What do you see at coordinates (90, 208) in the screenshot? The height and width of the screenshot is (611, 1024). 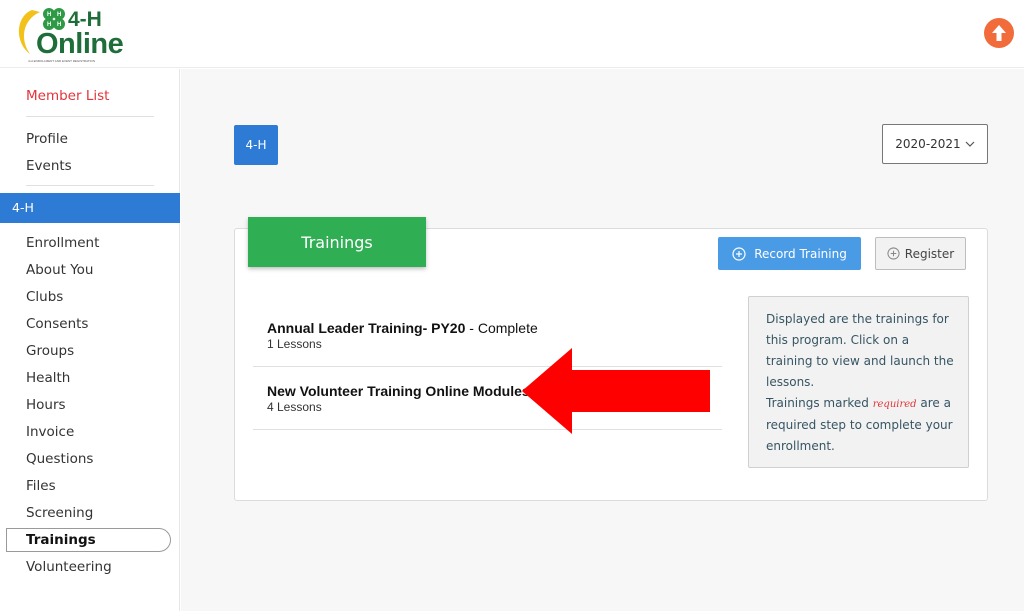 I see `sidebar-program-4h: 4-H` at bounding box center [90, 208].